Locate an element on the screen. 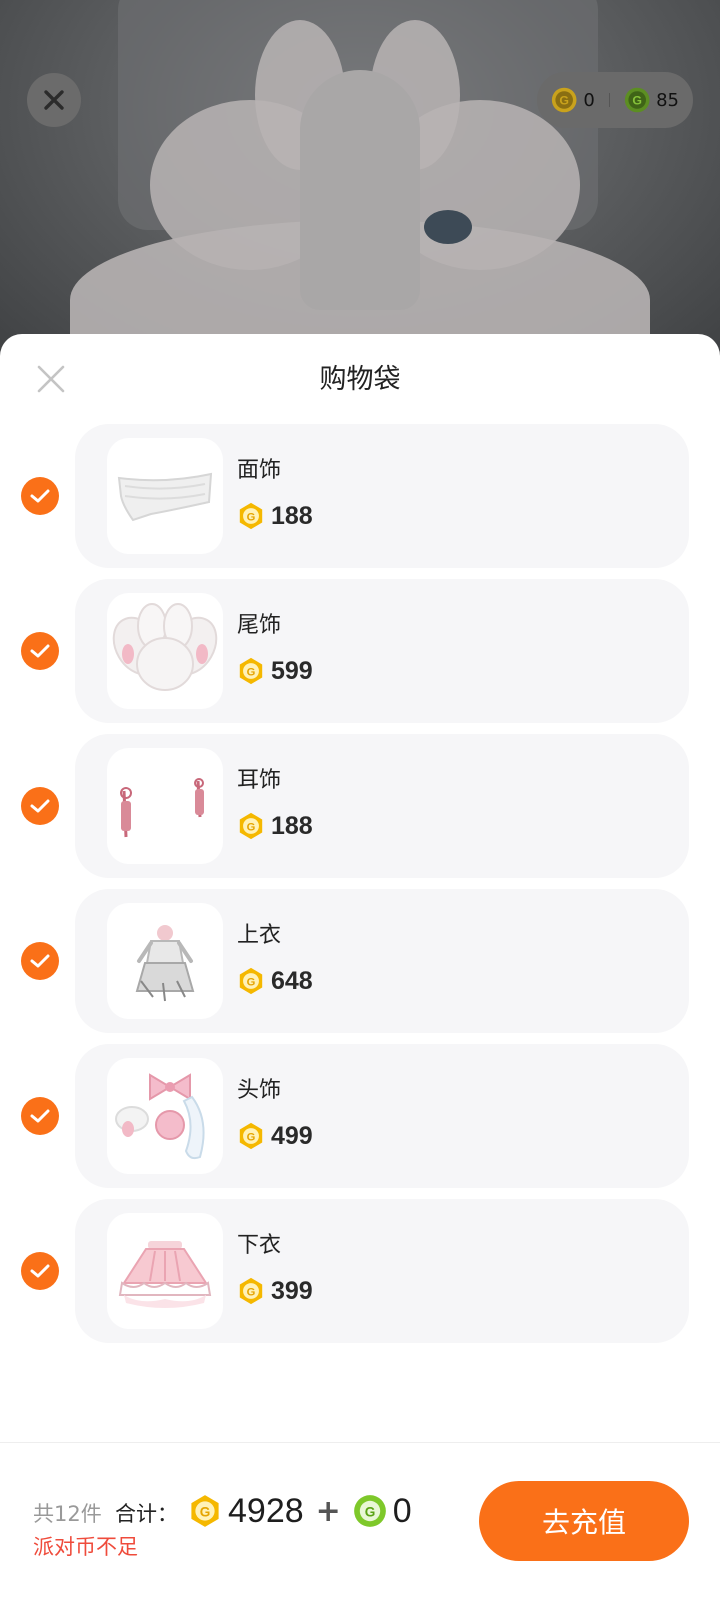  gold-balance: 0 is located at coordinates (589, 100).